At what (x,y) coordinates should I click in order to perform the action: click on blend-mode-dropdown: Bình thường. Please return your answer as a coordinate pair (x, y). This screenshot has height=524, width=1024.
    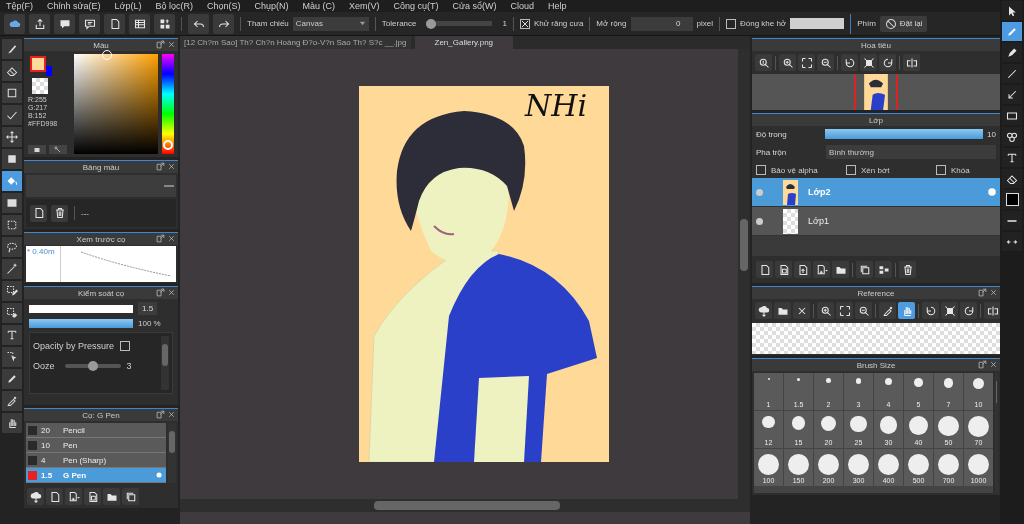
    Looking at the image, I should click on (911, 152).